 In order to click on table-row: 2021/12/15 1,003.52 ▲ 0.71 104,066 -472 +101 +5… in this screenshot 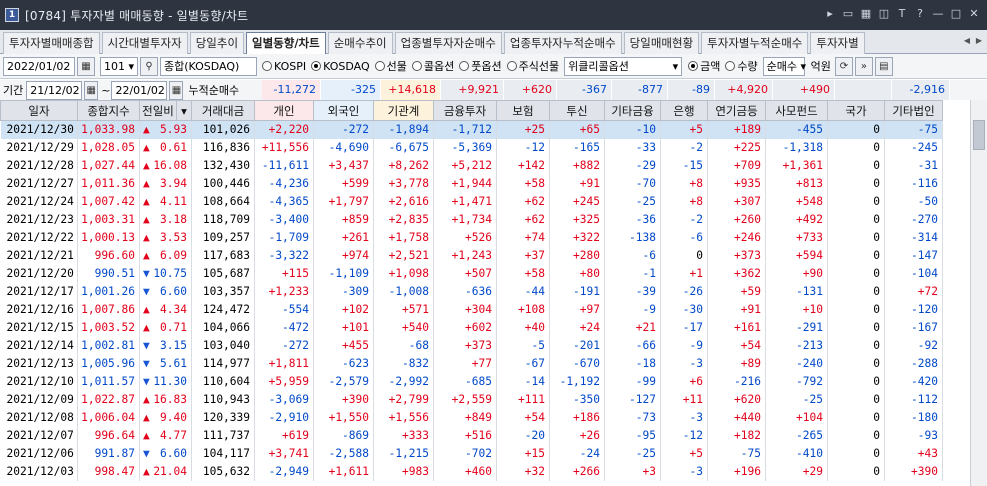, I will do `click(471, 327)`.